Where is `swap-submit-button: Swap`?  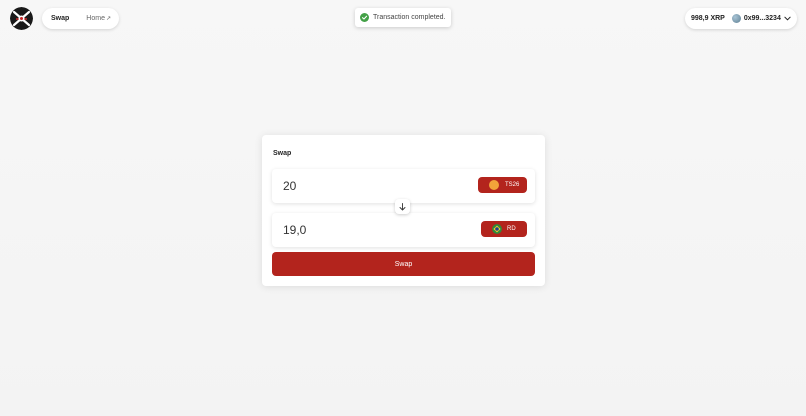 swap-submit-button: Swap is located at coordinates (403, 264).